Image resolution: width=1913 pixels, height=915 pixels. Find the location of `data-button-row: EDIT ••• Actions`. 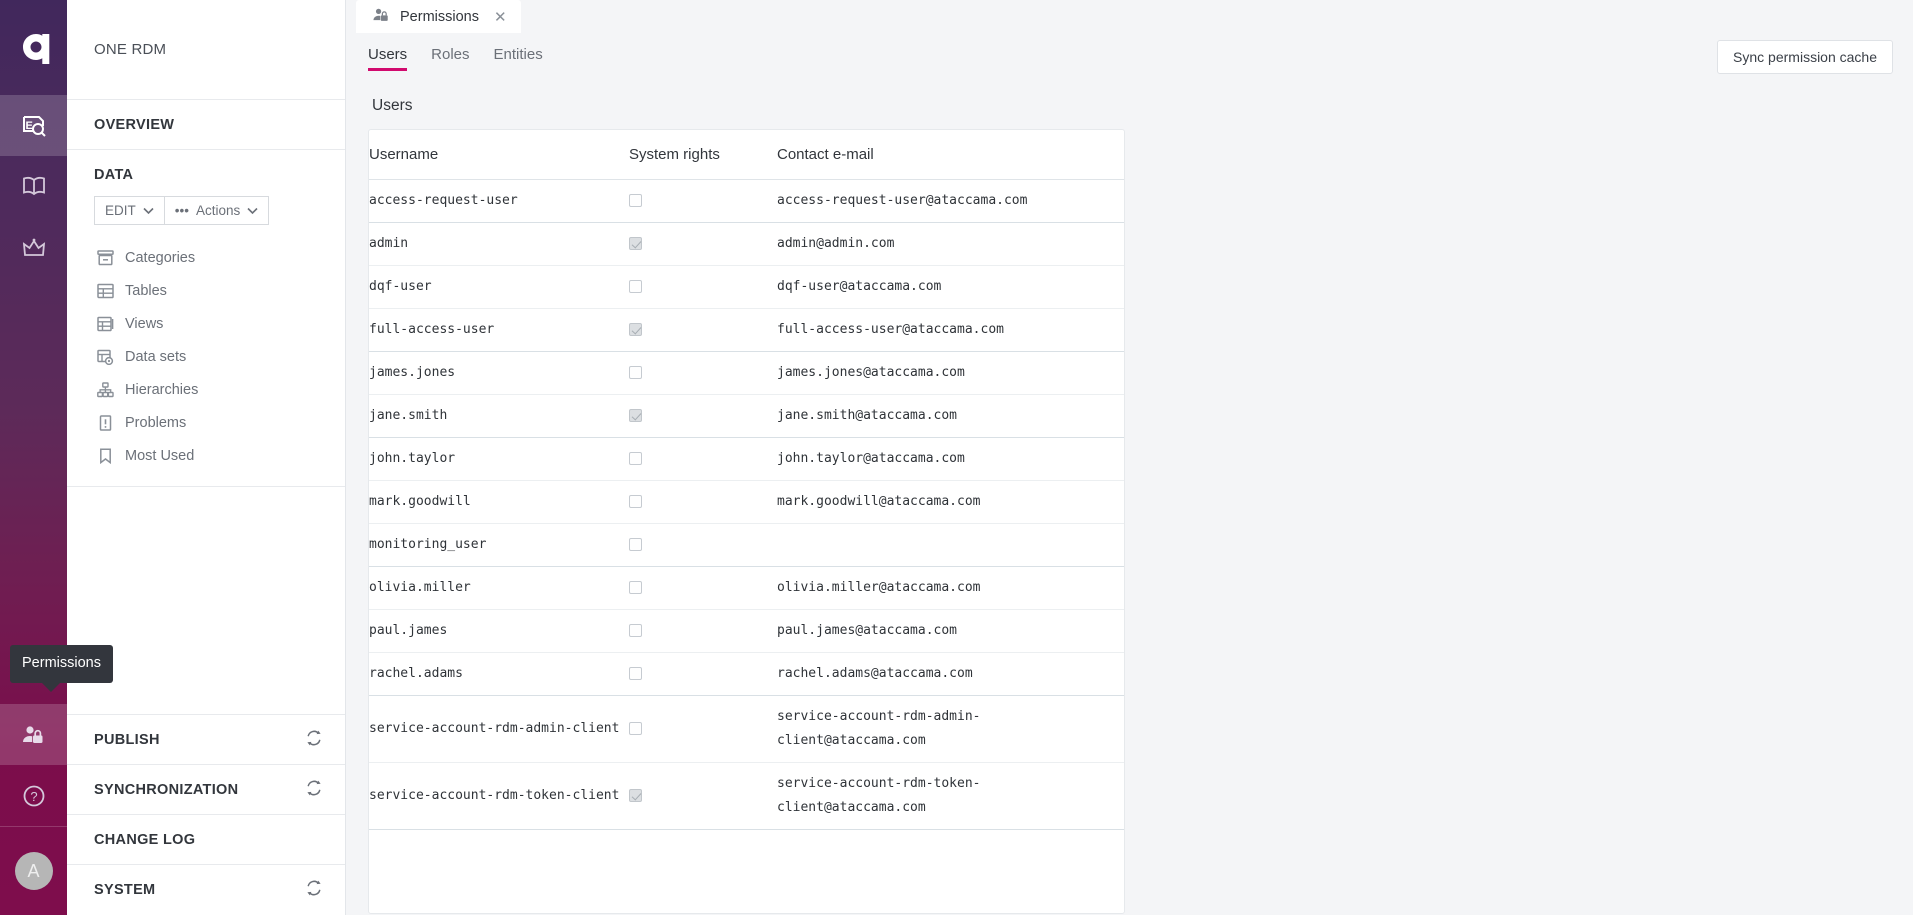

data-button-row: EDIT ••• Actions is located at coordinates (206, 210).